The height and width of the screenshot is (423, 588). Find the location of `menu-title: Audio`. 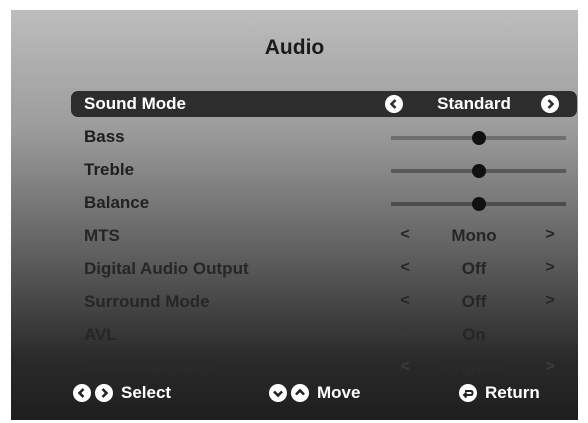

menu-title: Audio is located at coordinates (294, 47).